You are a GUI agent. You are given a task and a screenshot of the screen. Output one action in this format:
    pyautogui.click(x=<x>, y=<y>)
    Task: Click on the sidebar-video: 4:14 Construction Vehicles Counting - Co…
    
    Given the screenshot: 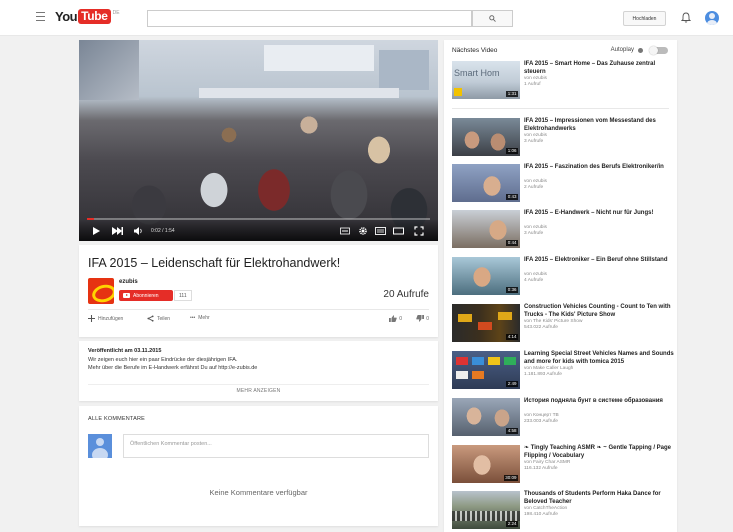 What is the action you would take?
    pyautogui.click(x=562, y=324)
    